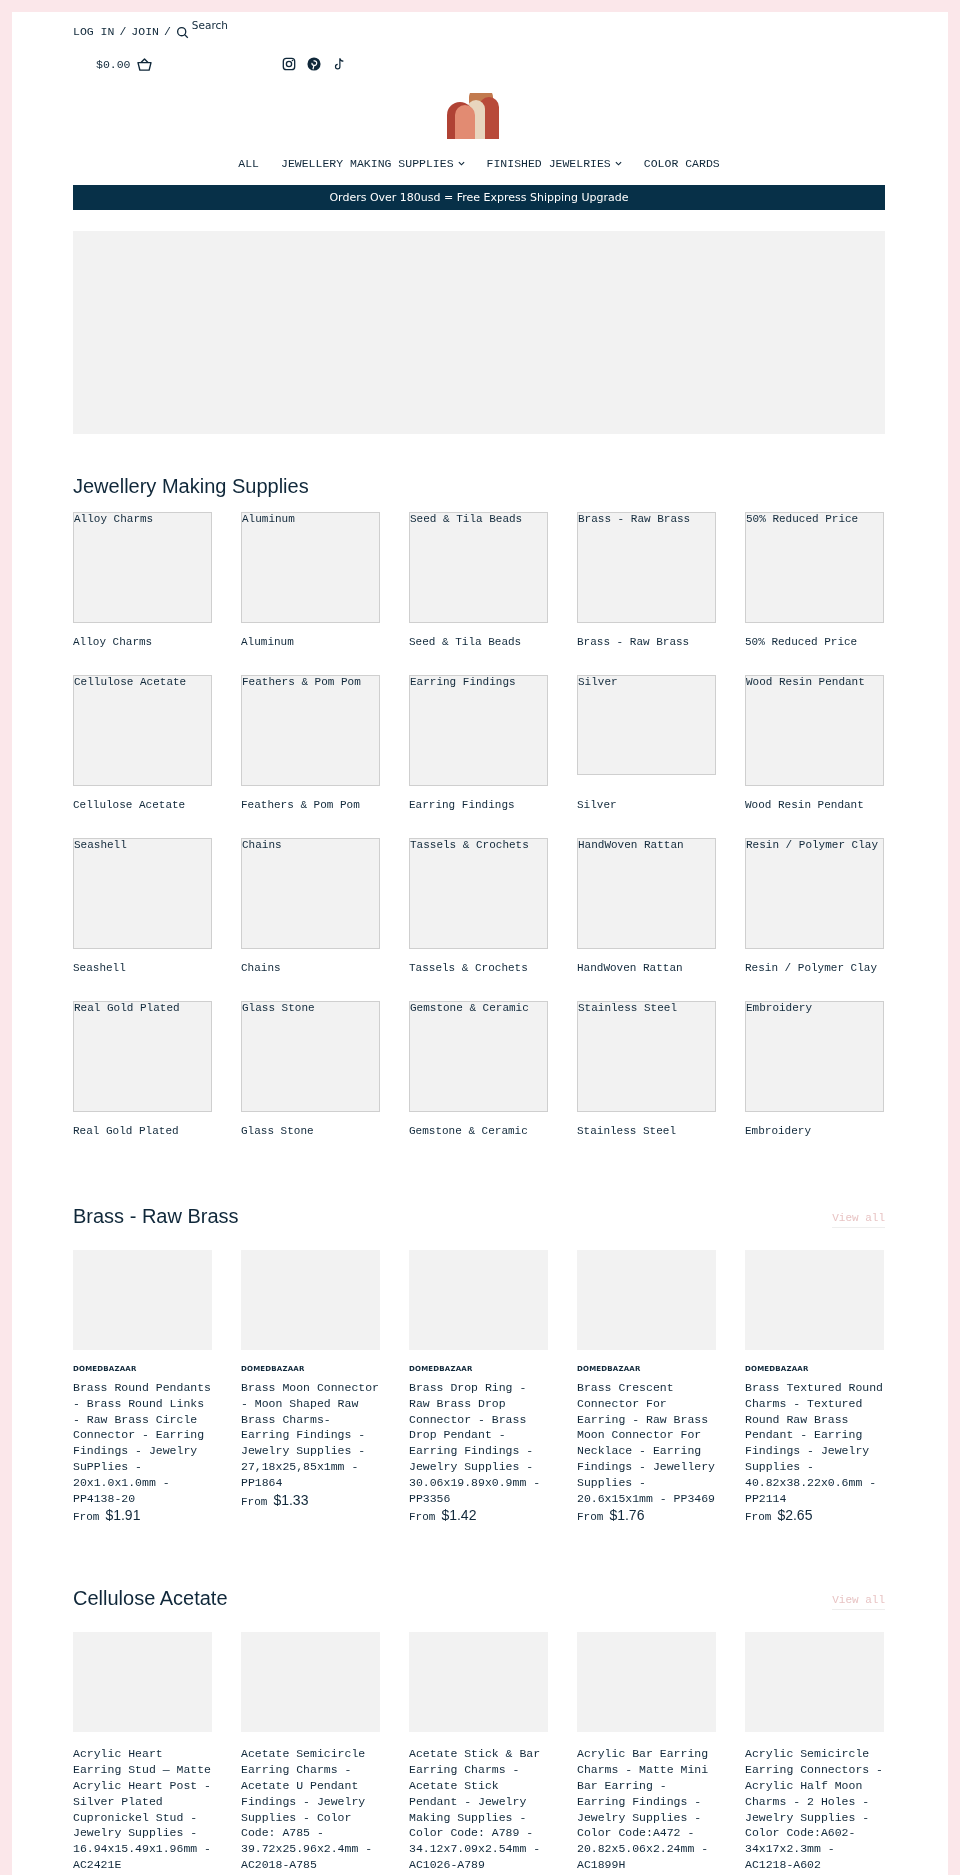 Image resolution: width=960 pixels, height=1875 pixels. What do you see at coordinates (465, 642) in the screenshot?
I see `collection-title: Seed & Tila Beads` at bounding box center [465, 642].